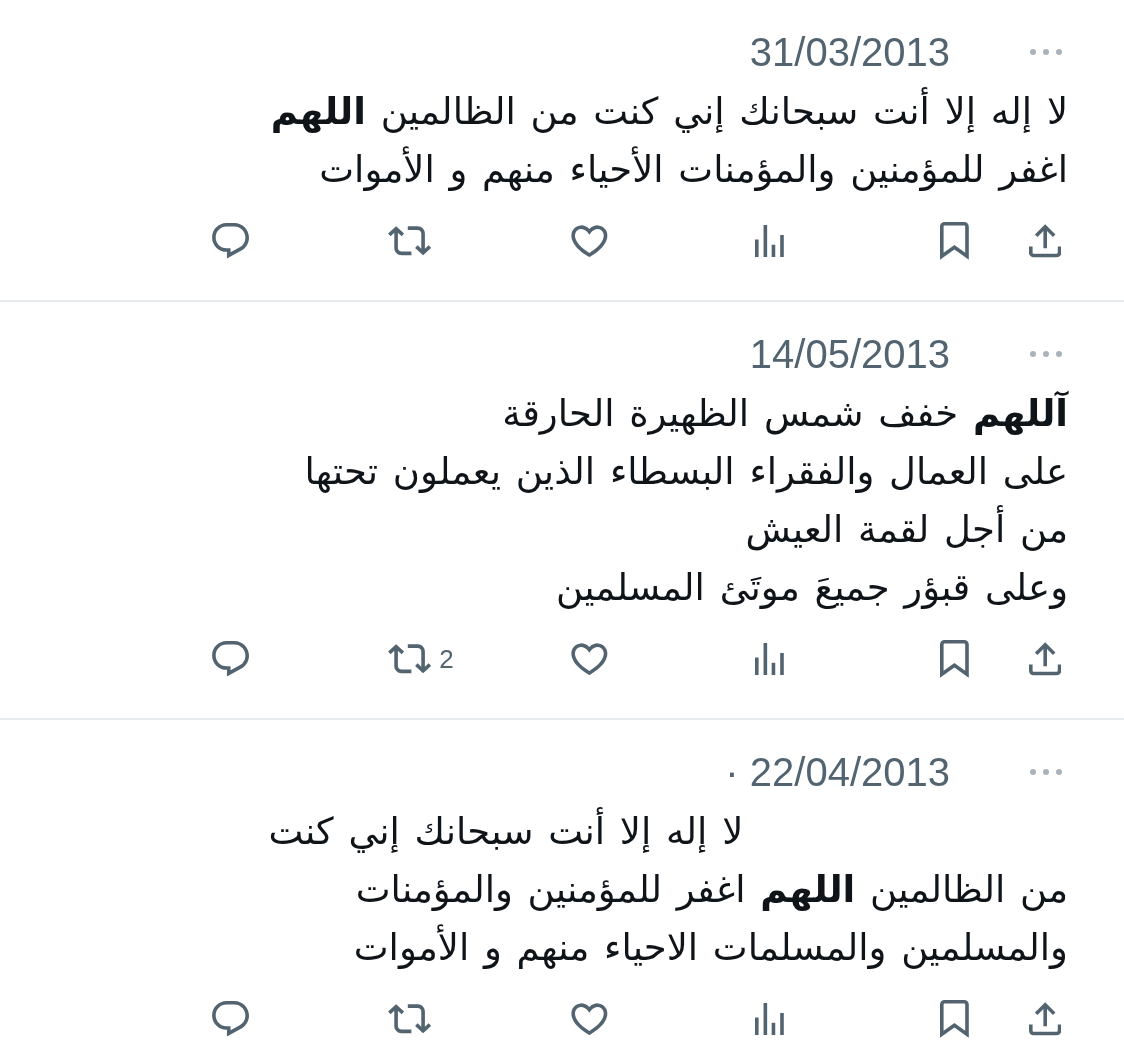 The height and width of the screenshot is (1048, 1124). Describe the element at coordinates (849, 52) in the screenshot. I see `tweet-date: 31/03/2013` at that location.